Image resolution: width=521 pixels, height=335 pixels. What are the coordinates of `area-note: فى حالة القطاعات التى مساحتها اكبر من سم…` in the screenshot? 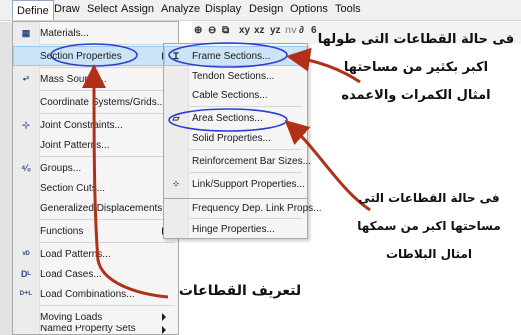 It's located at (429, 226).